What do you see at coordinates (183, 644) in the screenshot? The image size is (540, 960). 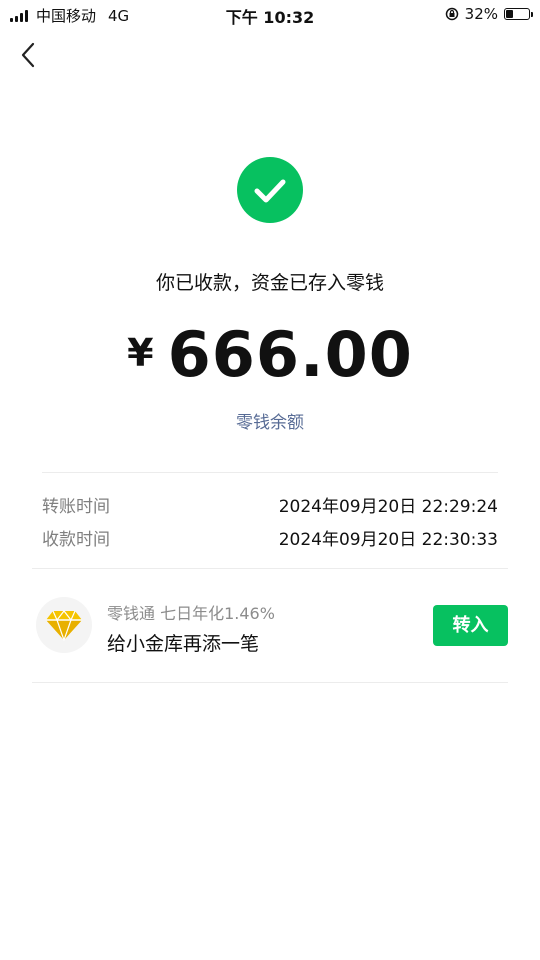 I see `promo-title: 给小金库再添一笔` at bounding box center [183, 644].